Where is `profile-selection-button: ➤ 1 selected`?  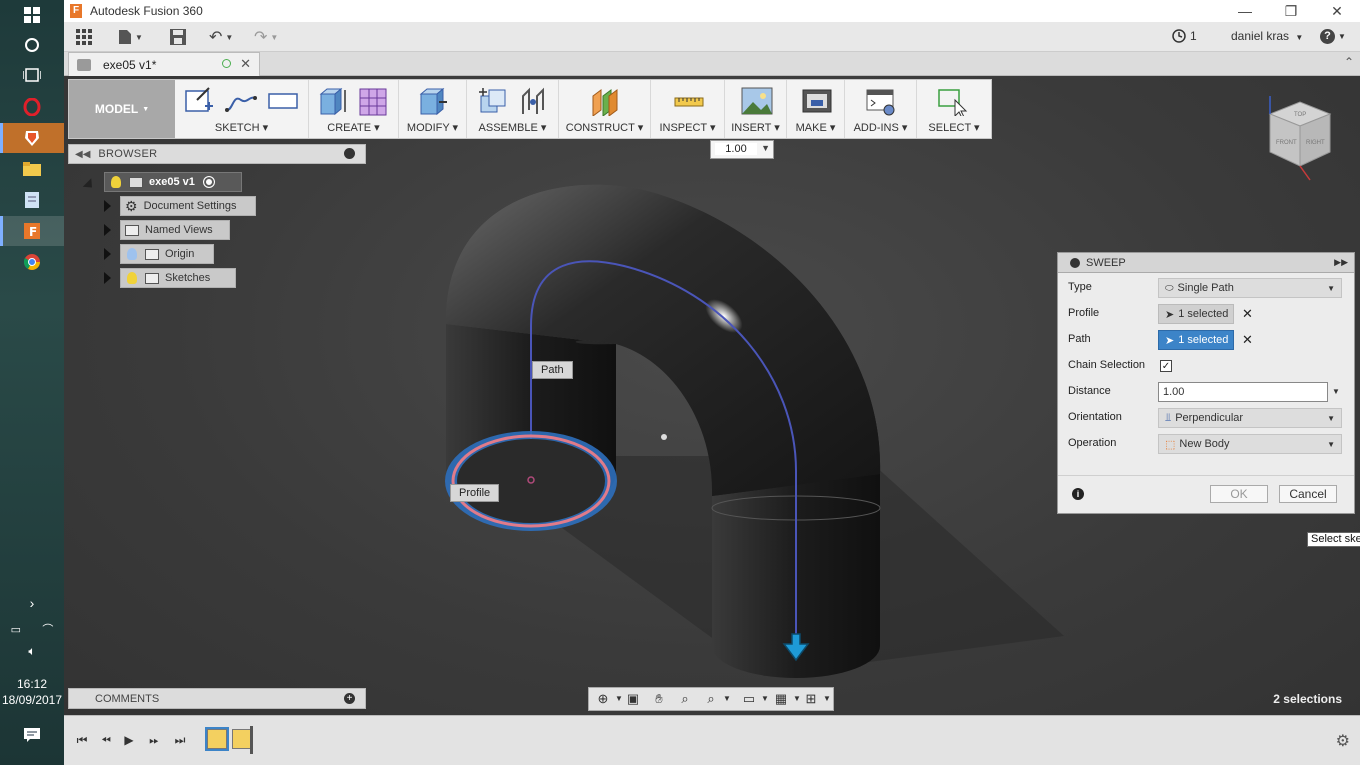
profile-selection-button: ➤ 1 selected is located at coordinates (1196, 314).